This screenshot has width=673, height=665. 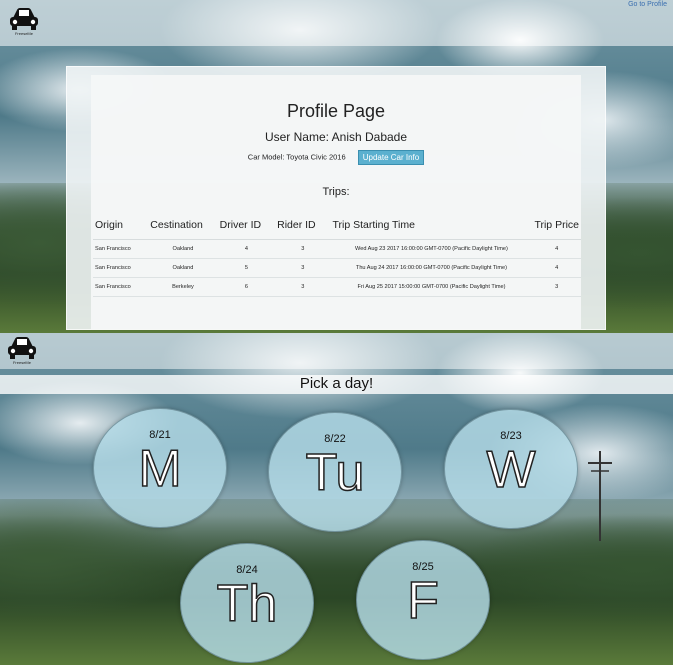 What do you see at coordinates (336, 384) in the screenshot?
I see `pick-a-day-heading: Pick a day!` at bounding box center [336, 384].